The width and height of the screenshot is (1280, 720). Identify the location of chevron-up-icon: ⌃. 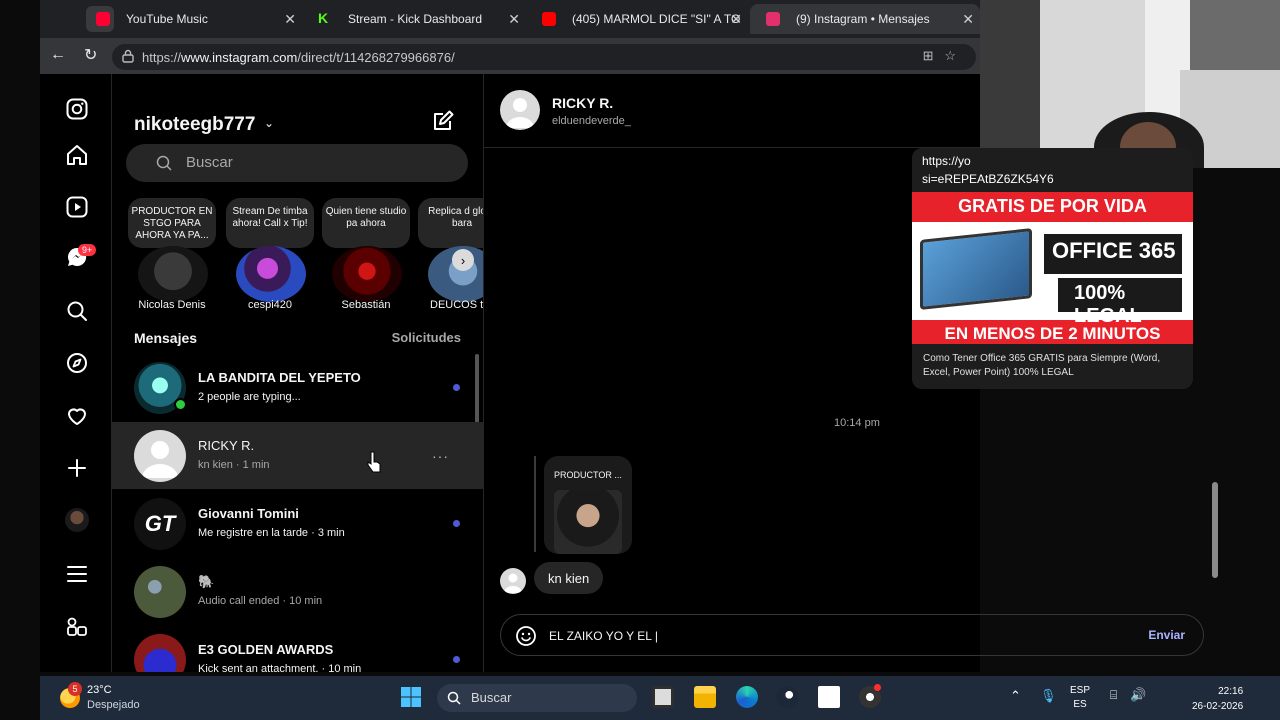
(1015, 696).